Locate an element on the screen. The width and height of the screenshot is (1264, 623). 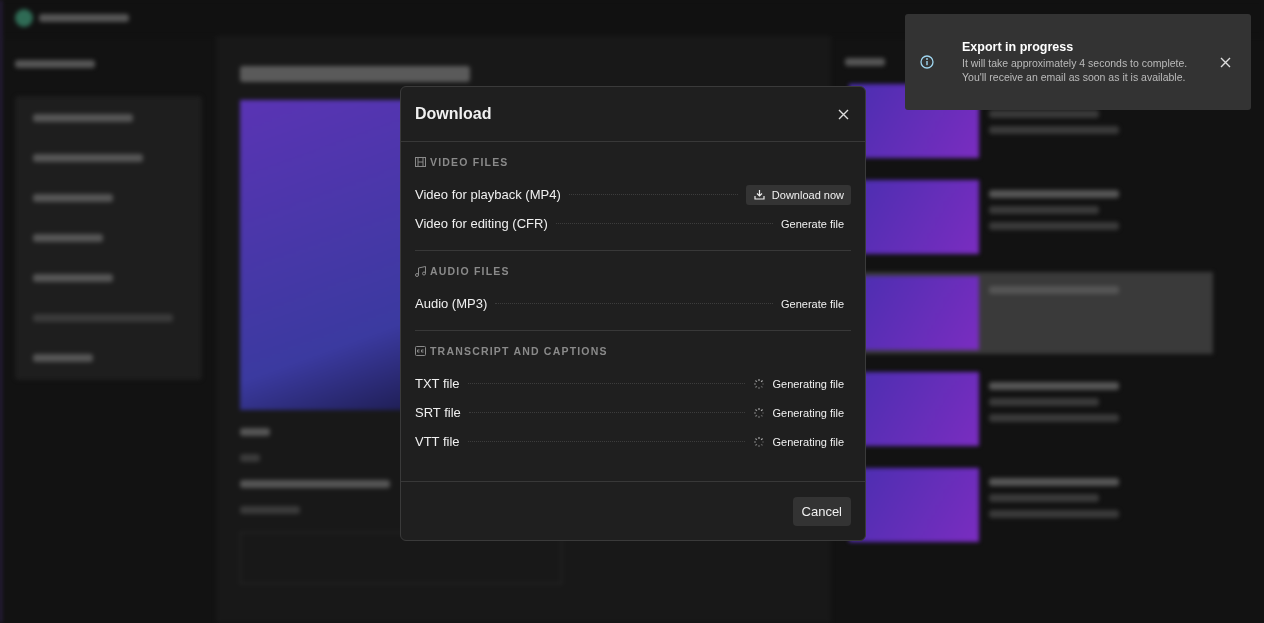
download-now-button: Download now is located at coordinates (798, 194).